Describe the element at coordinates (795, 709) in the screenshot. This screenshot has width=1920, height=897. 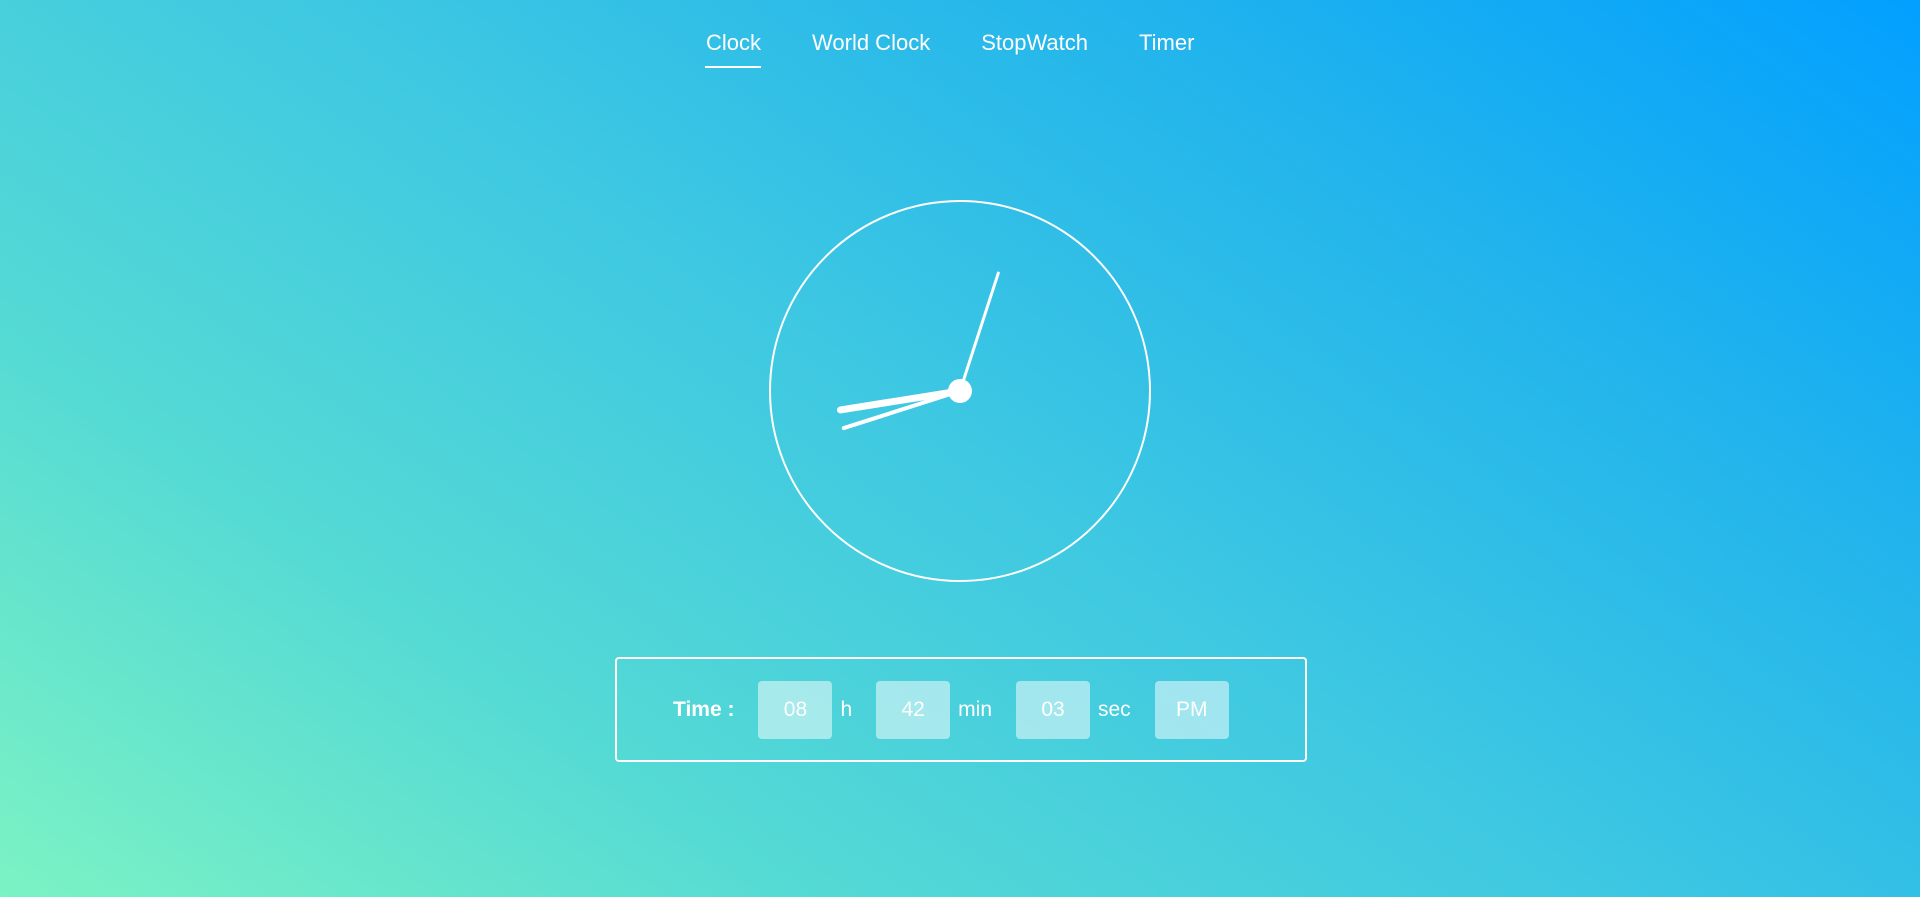
I see `hours-value: 08` at that location.